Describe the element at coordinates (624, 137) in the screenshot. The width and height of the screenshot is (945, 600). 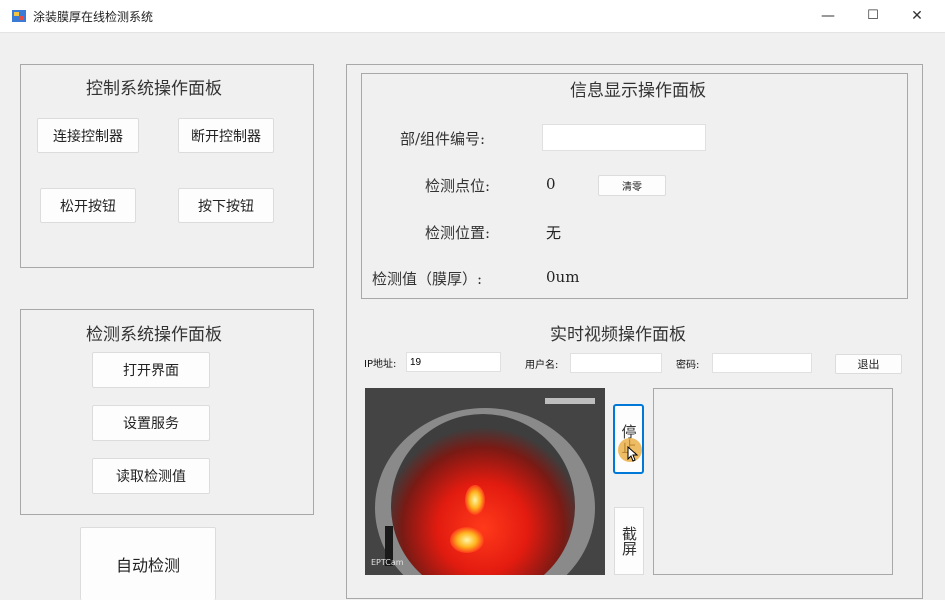
I see `part-number-input` at that location.